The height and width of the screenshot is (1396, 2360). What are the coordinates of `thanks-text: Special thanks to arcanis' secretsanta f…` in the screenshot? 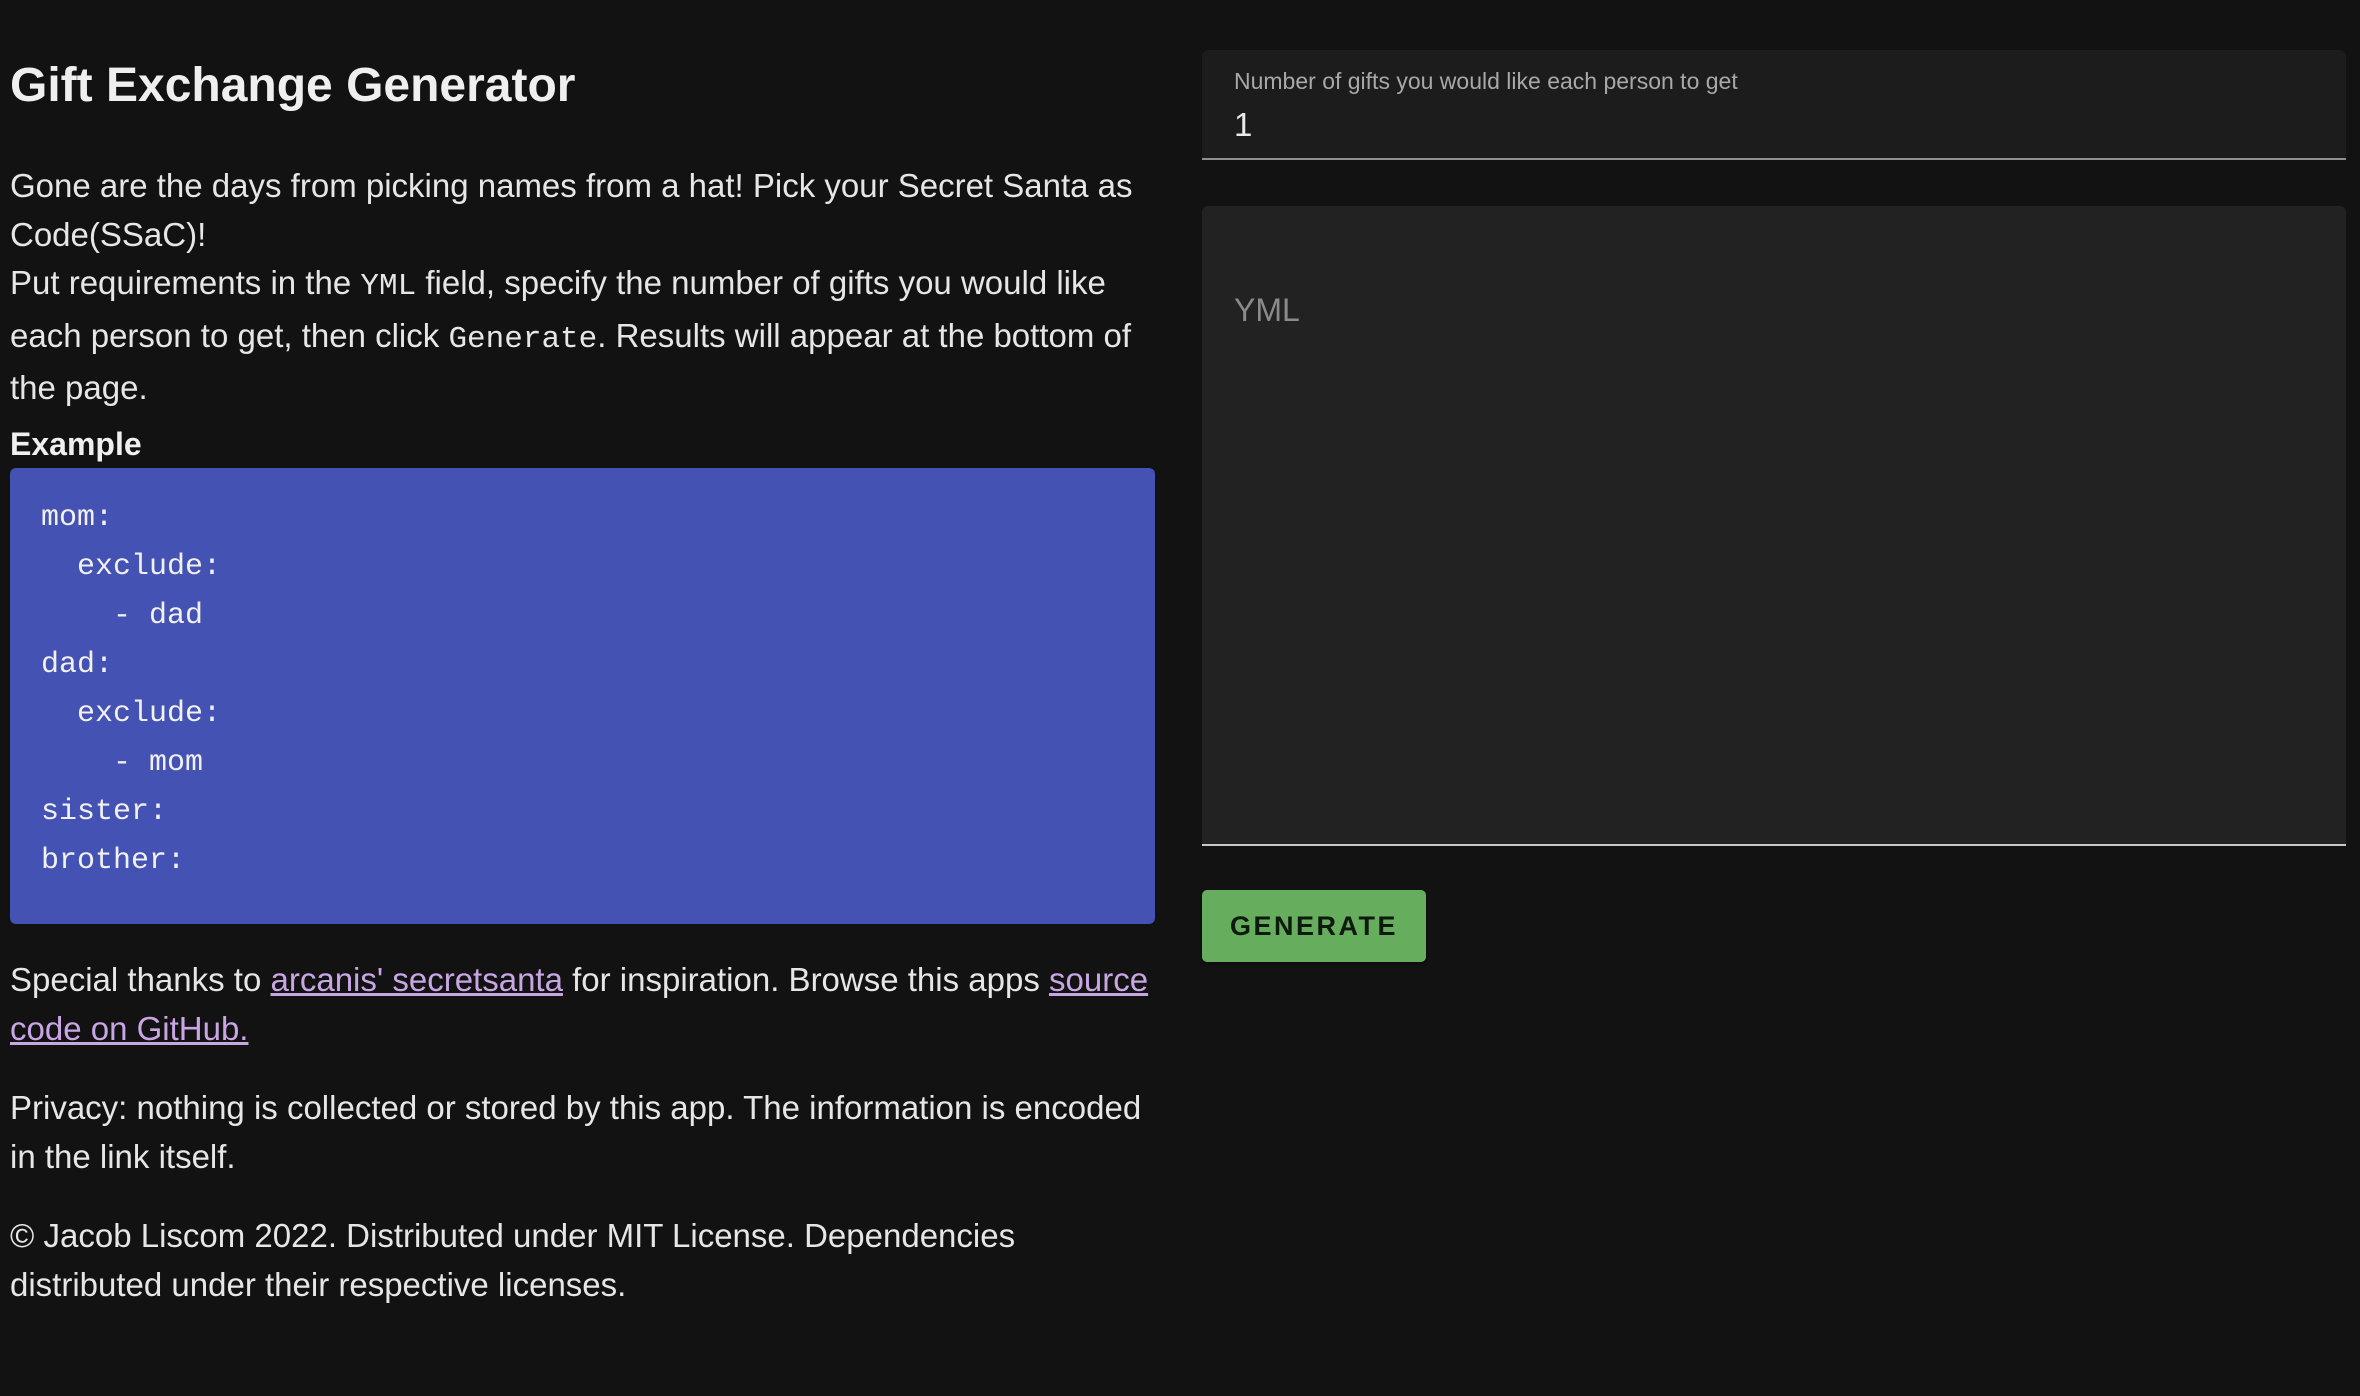 It's located at (582, 1004).